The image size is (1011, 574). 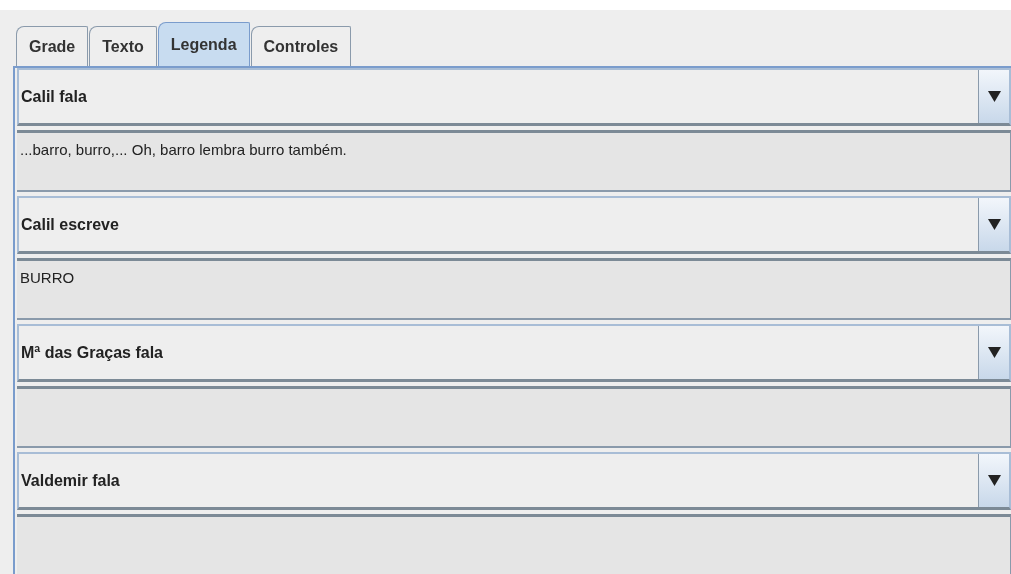 What do you see at coordinates (52, 46) in the screenshot?
I see `tab: Grade` at bounding box center [52, 46].